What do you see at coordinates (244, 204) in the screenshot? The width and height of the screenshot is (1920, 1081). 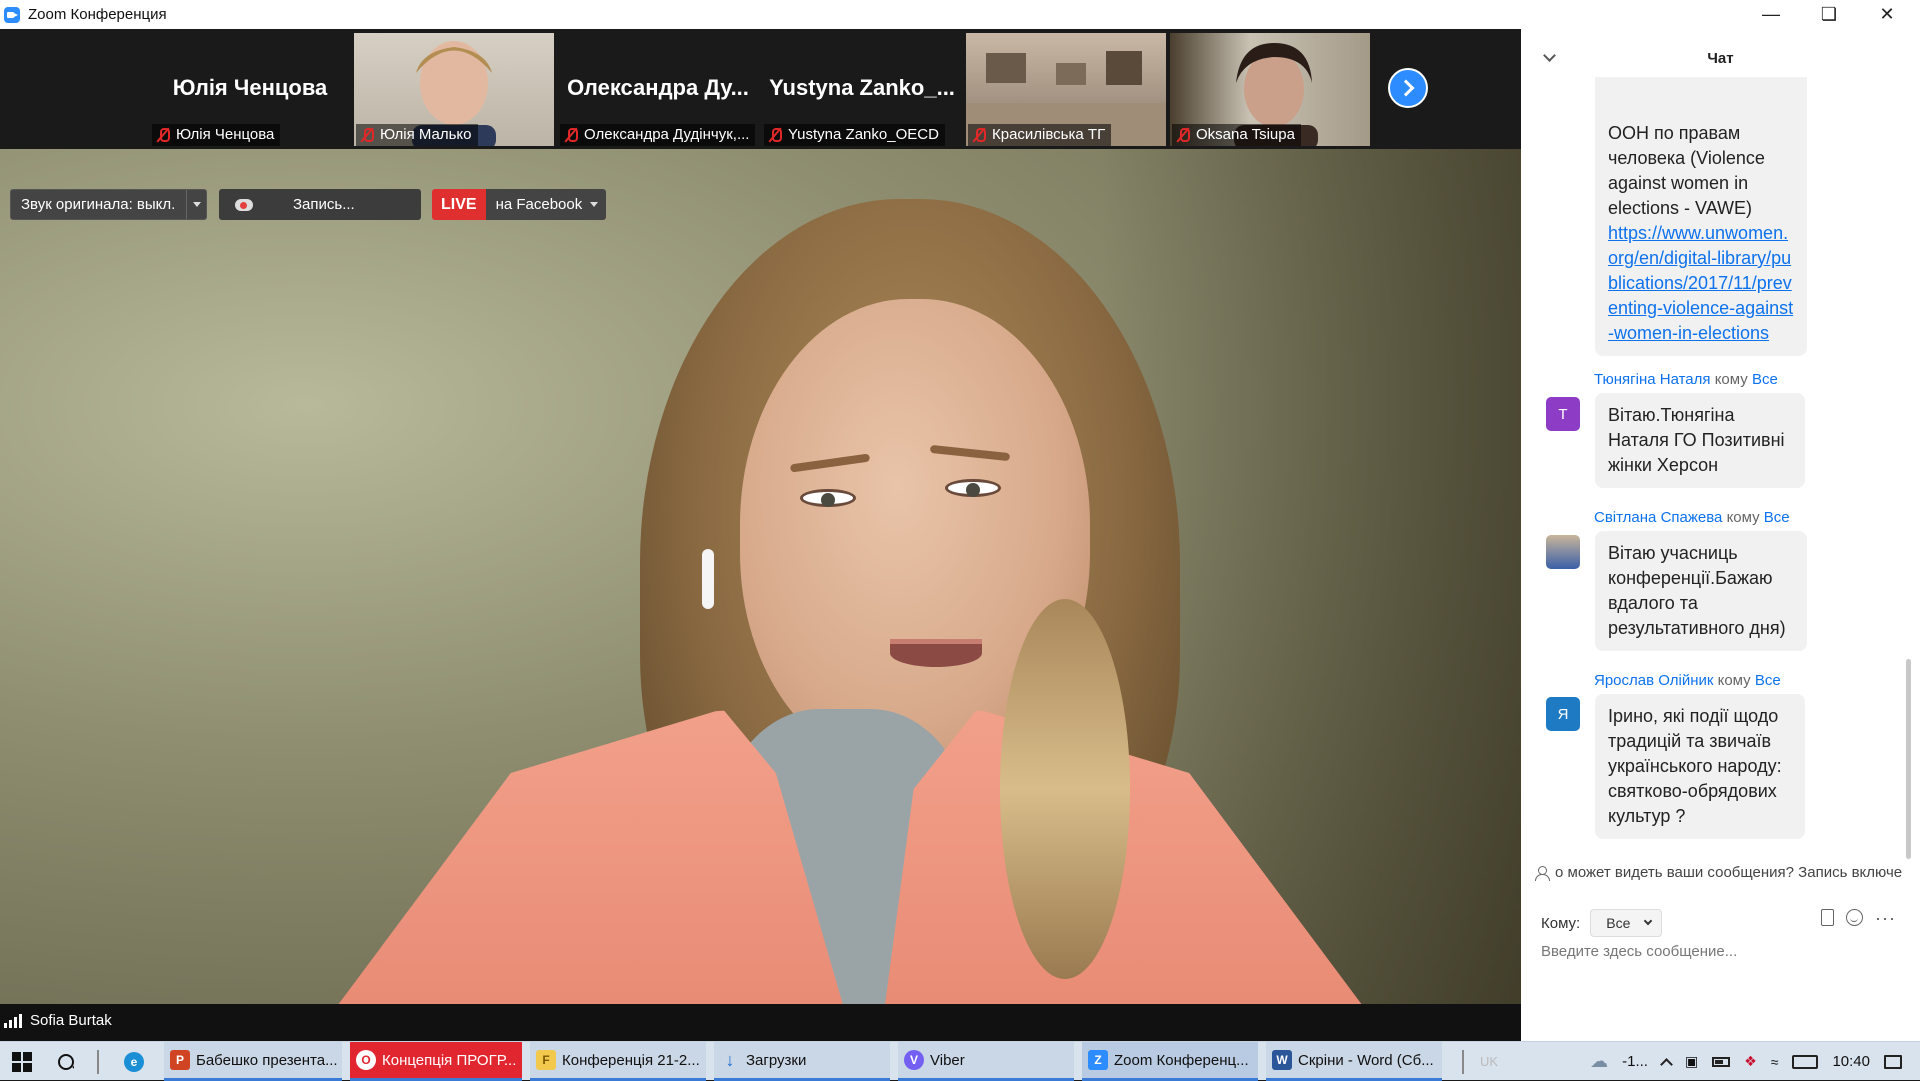 I see `cloud-record-icon` at bounding box center [244, 204].